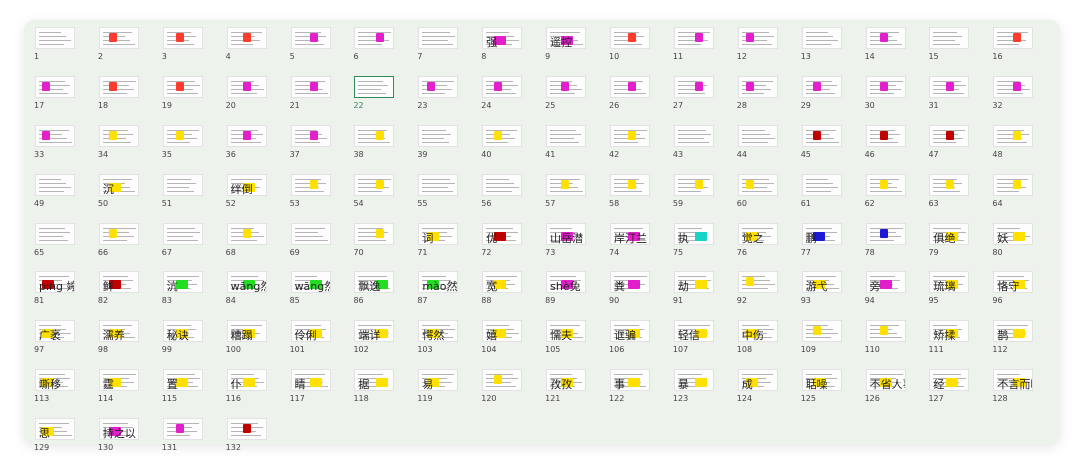 This screenshot has width=1080, height=467. I want to click on slide-thumbnail: 沆, so click(182, 282).